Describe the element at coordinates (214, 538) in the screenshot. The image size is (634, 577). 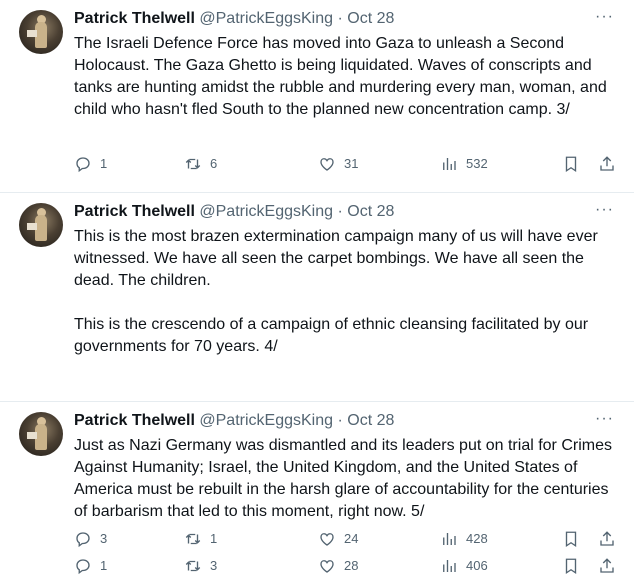
I see `retweet-count: 1` at that location.